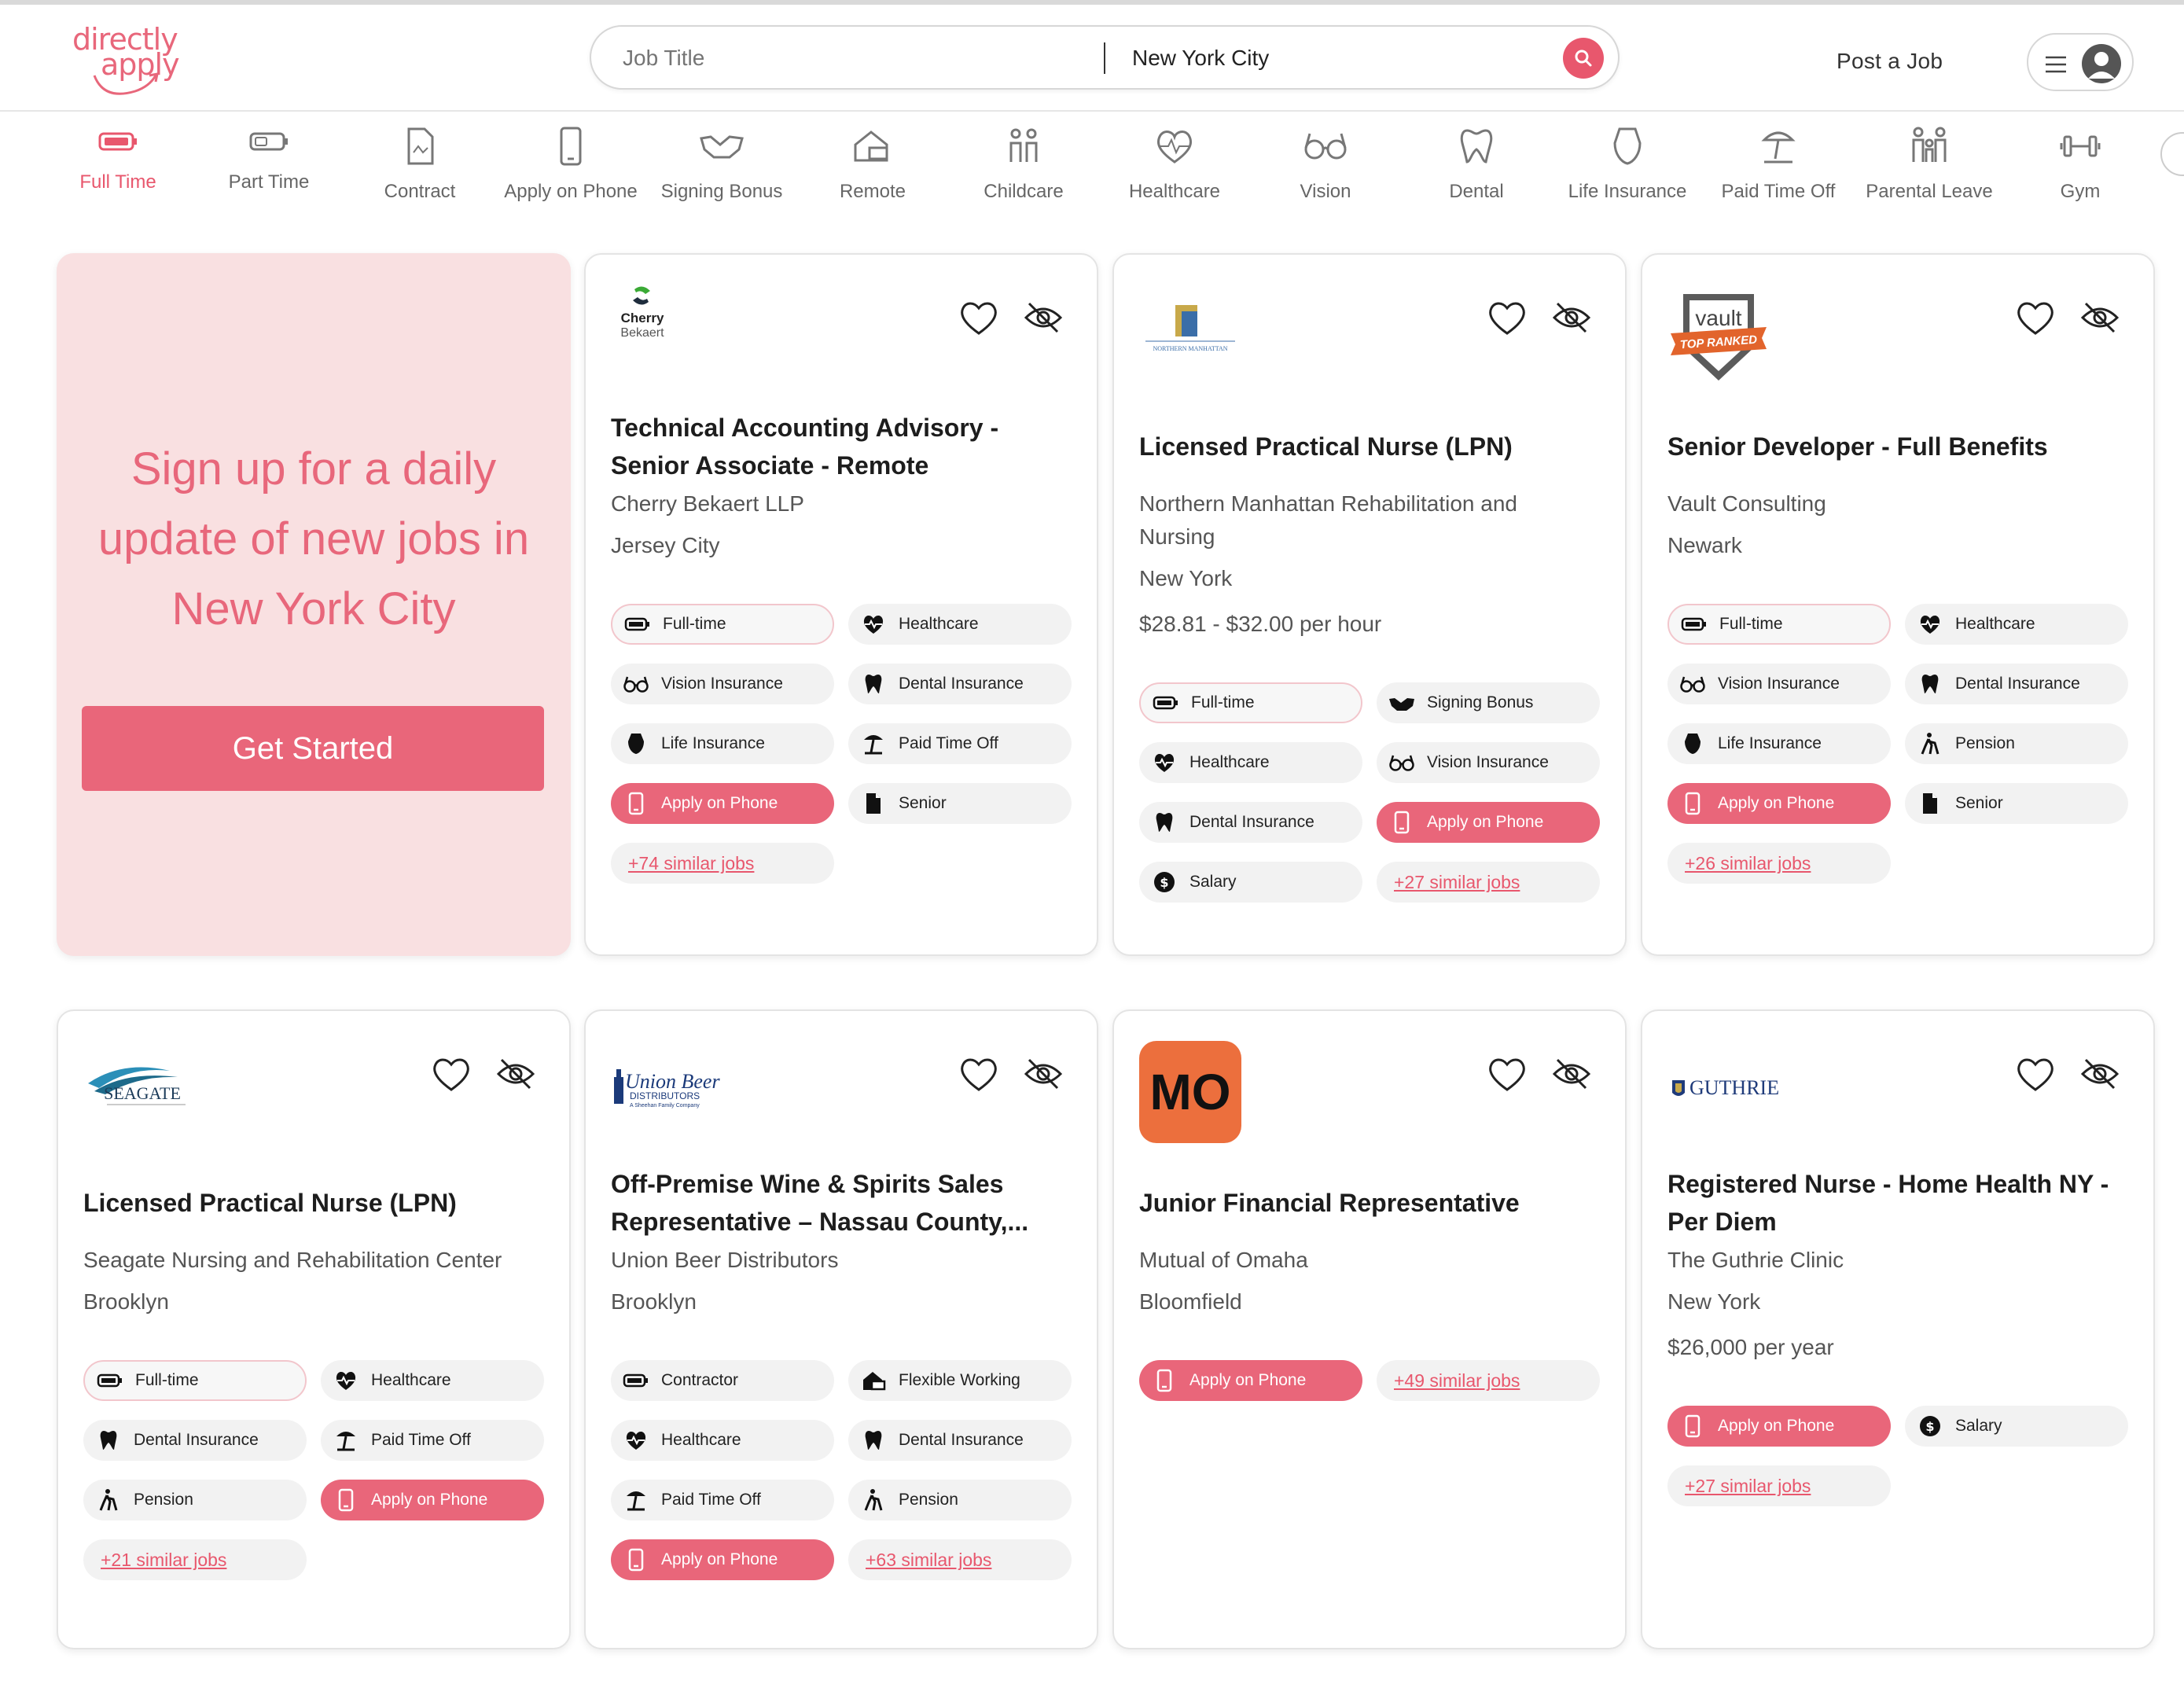  I want to click on category-apply-on-phone: Apply on Phone, so click(570, 169).